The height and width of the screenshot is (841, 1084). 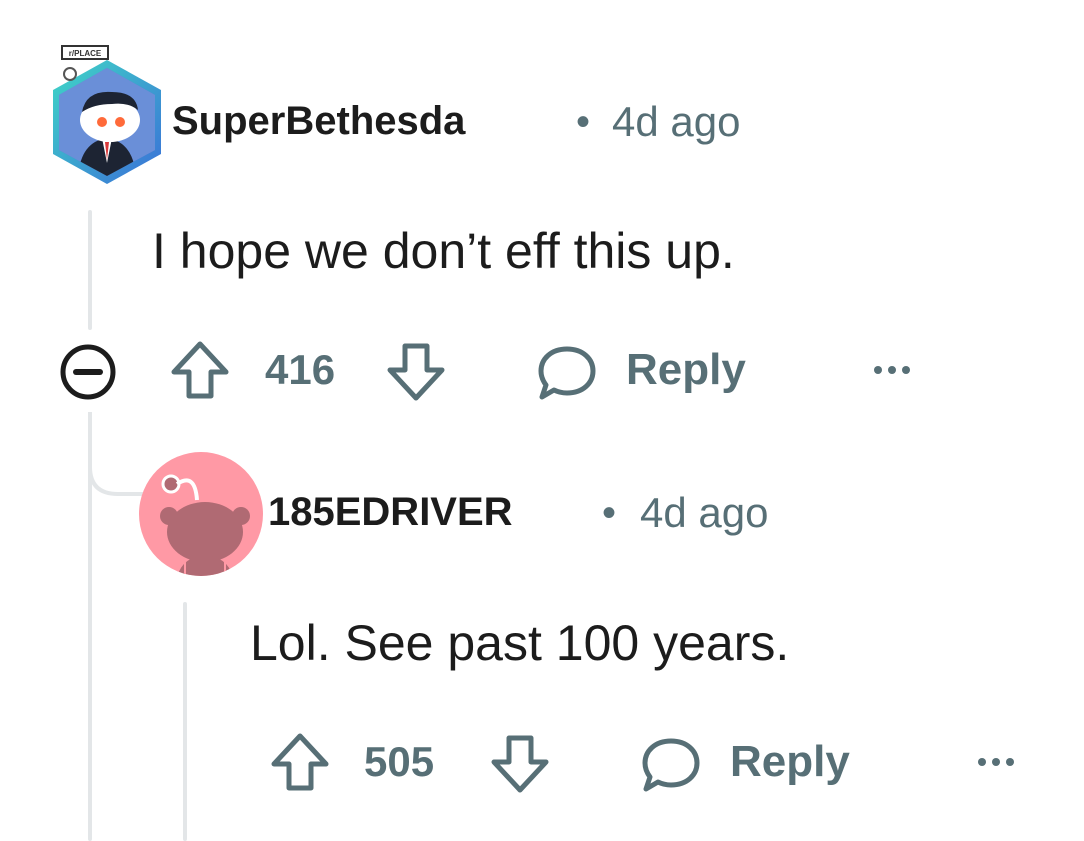 I want to click on comment-timestamp: 4d ago, so click(x=676, y=122).